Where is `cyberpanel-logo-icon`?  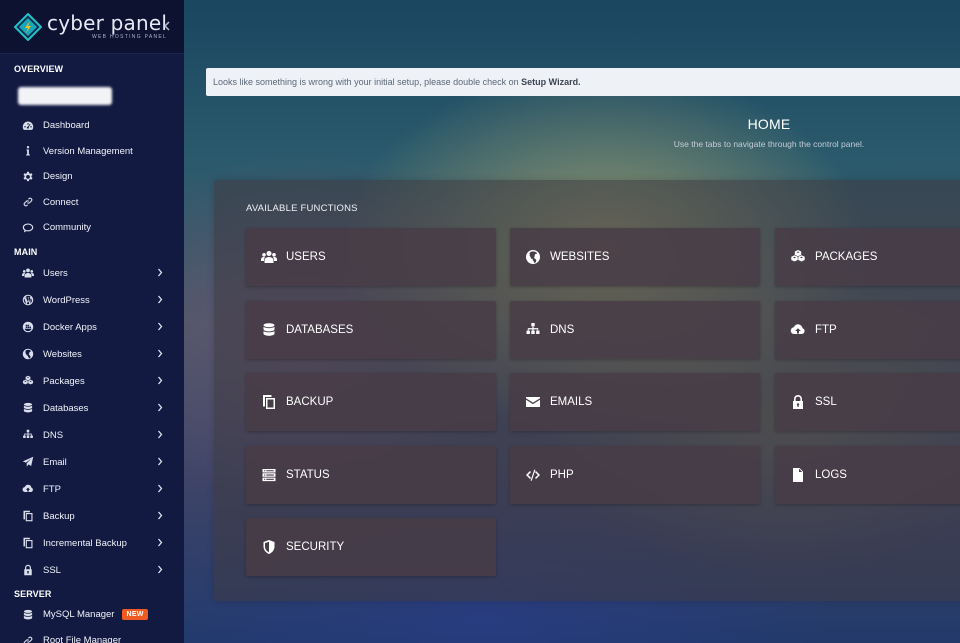
cyberpanel-logo-icon is located at coordinates (28, 26).